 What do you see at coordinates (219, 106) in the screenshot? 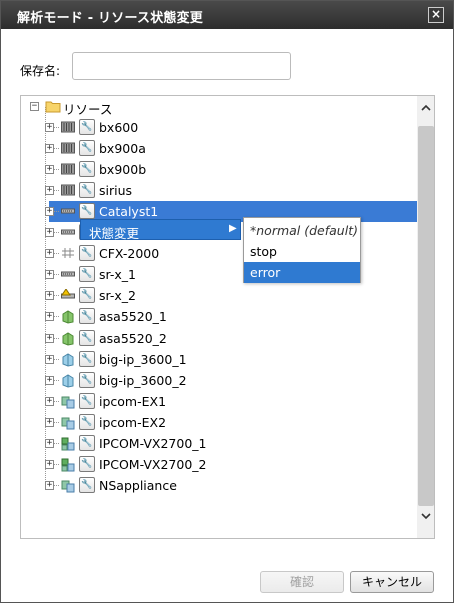
I see `tree-root: − リソース` at bounding box center [219, 106].